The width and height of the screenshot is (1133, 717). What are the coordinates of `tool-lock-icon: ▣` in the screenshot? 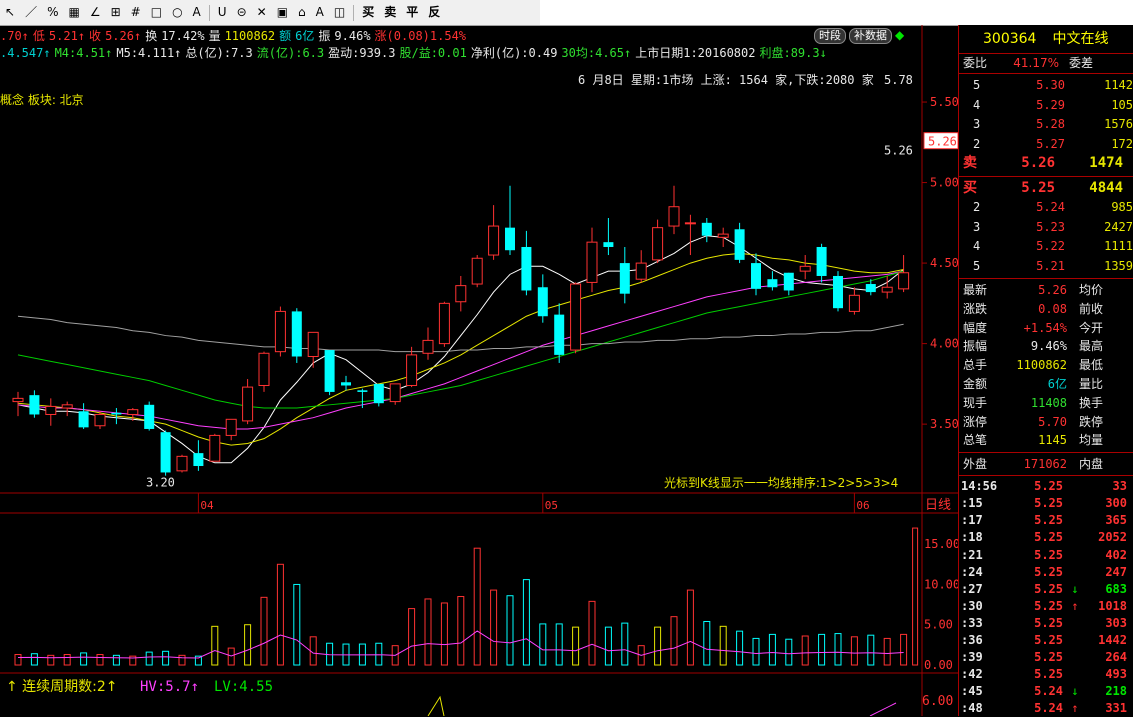 It's located at (282, 12).